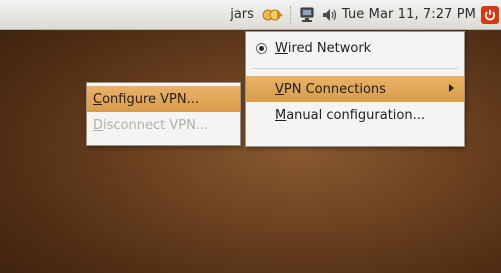 The width and height of the screenshot is (501, 273). I want to click on network-icon, so click(307, 15).